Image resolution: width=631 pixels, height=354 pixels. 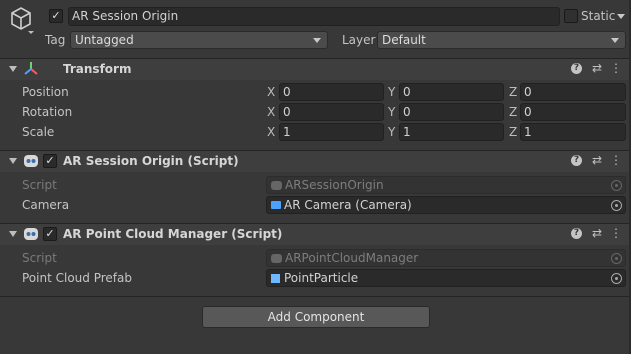 I want to click on divider, so click(x=315, y=296).